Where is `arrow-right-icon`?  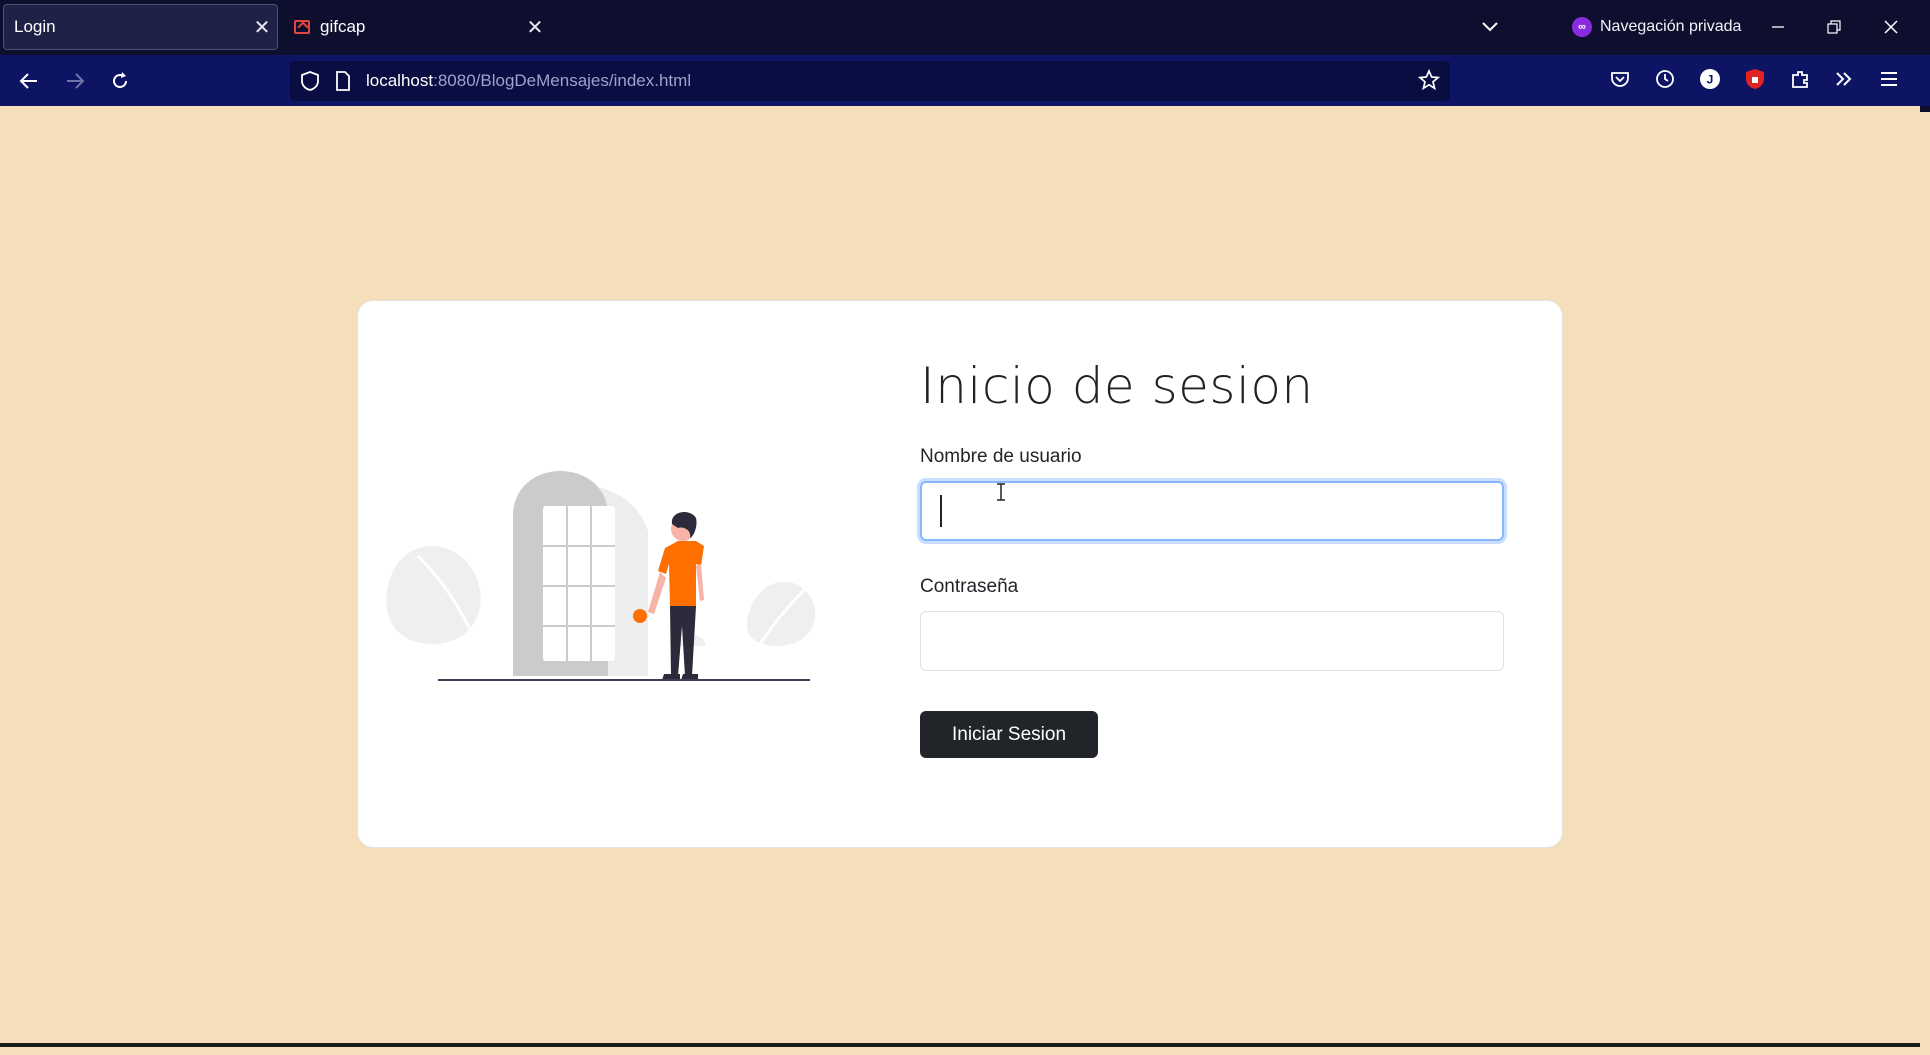
arrow-right-icon is located at coordinates (76, 81).